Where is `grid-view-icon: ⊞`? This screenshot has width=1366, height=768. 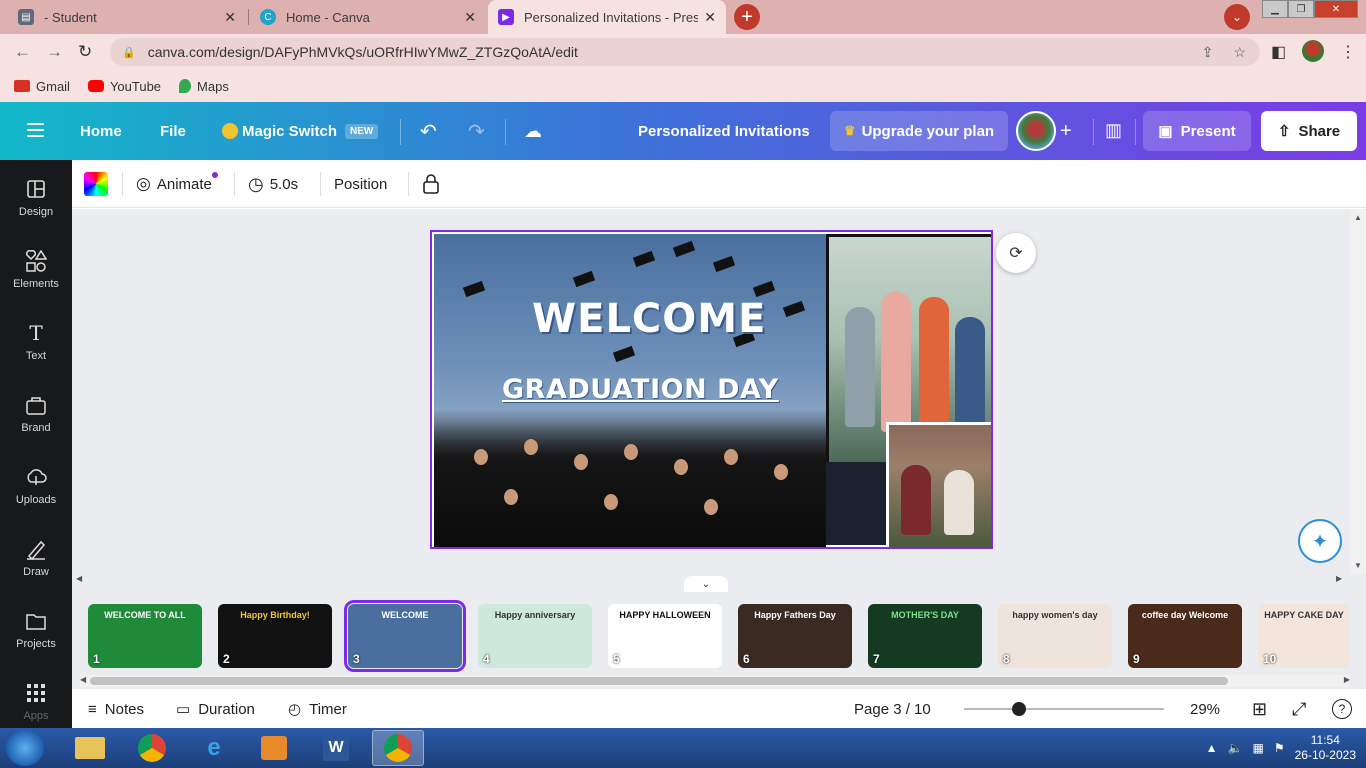
grid-view-icon: ⊞ is located at coordinates (1259, 709).